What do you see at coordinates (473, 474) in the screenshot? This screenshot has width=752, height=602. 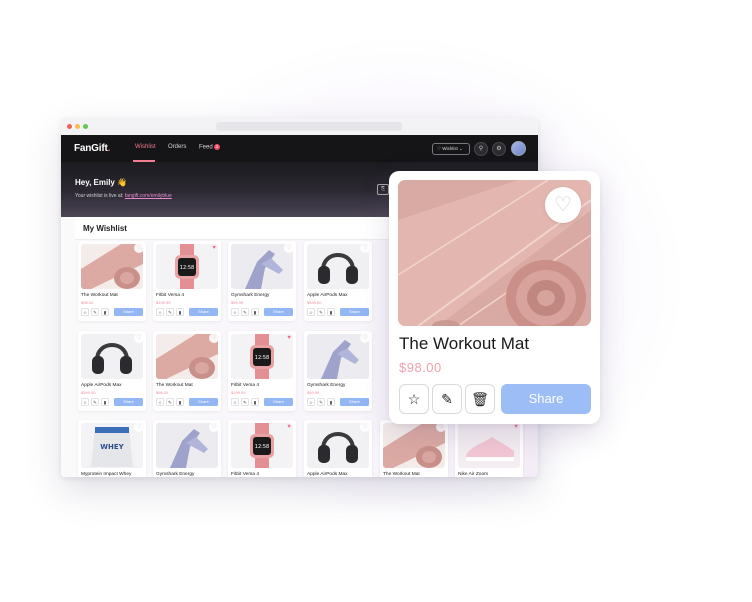 I see `product-name: Nike Air Zoom` at bounding box center [473, 474].